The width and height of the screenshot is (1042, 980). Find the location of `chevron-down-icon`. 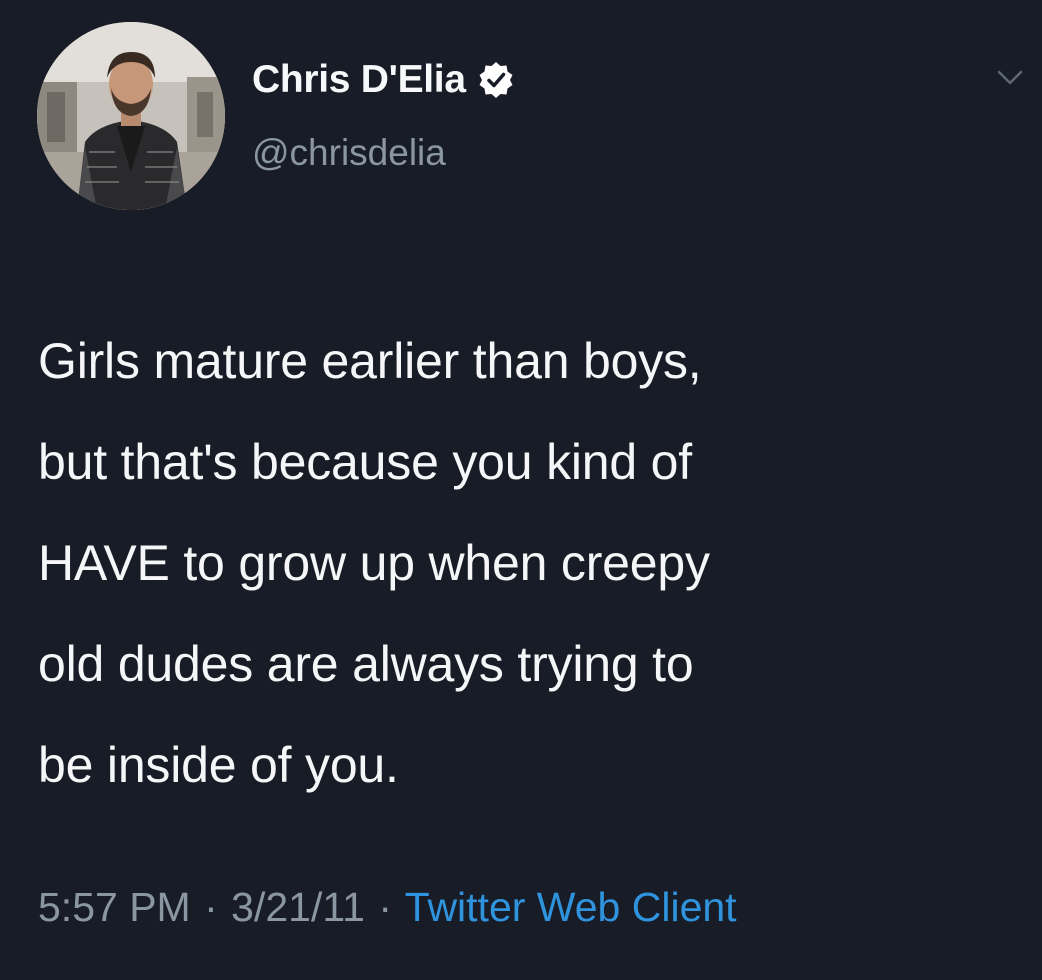

chevron-down-icon is located at coordinates (1010, 78).